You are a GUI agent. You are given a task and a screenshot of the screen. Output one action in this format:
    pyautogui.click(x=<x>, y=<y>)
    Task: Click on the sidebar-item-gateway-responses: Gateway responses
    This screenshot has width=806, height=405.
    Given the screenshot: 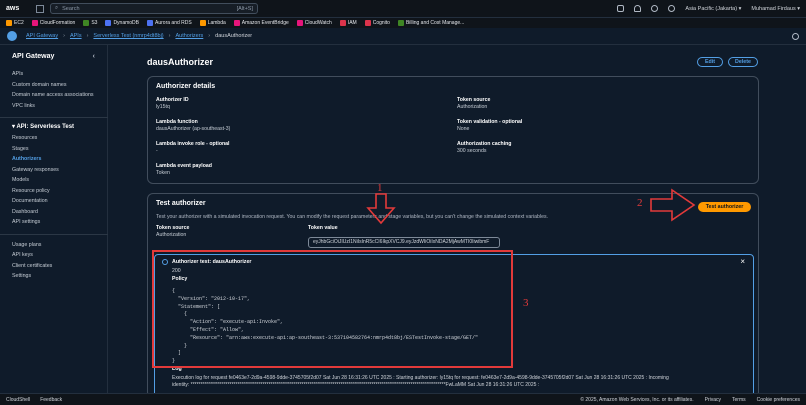 What is the action you would take?
    pyautogui.click(x=53, y=170)
    